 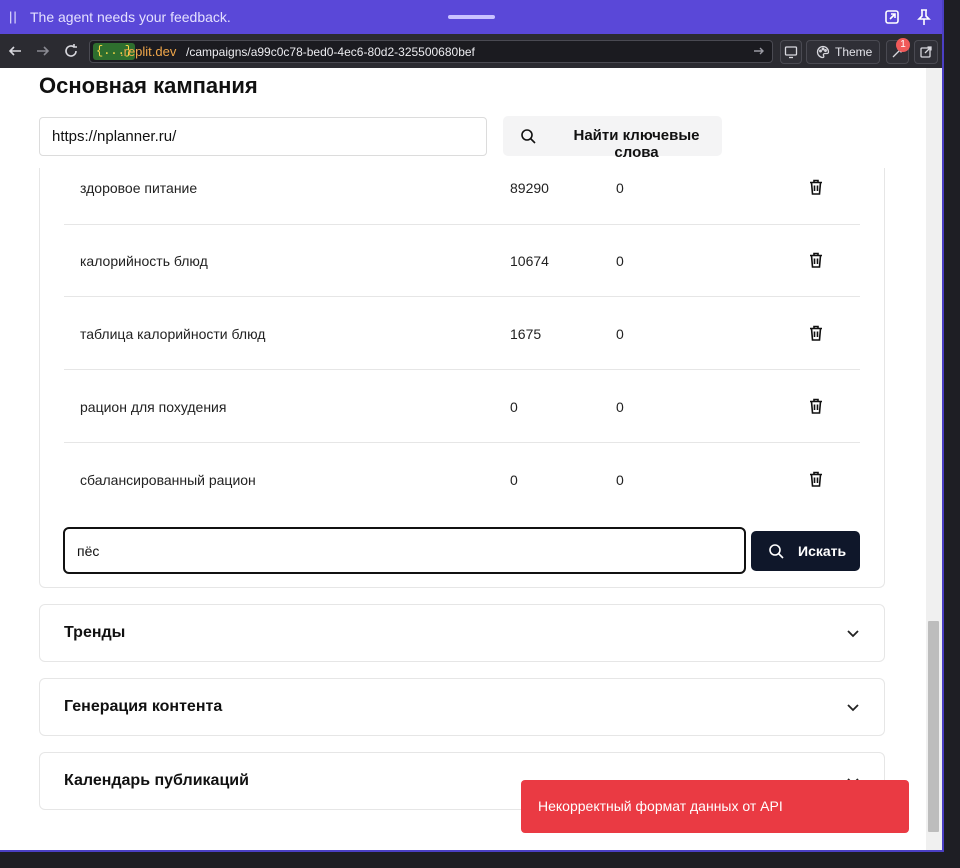 What do you see at coordinates (462, 633) in the screenshot?
I see `section-trends: Тренды` at bounding box center [462, 633].